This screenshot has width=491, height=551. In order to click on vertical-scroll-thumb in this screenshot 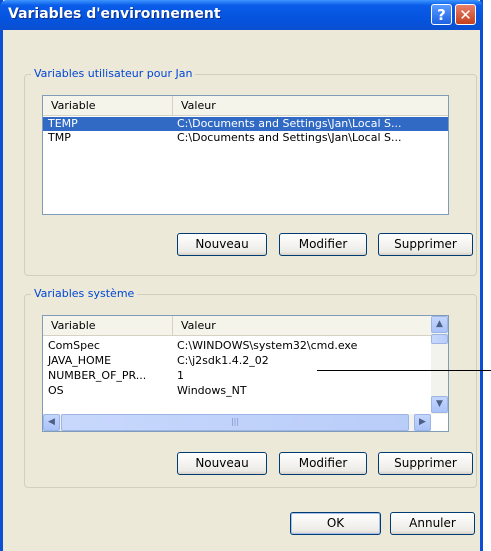, I will do `click(439, 339)`.